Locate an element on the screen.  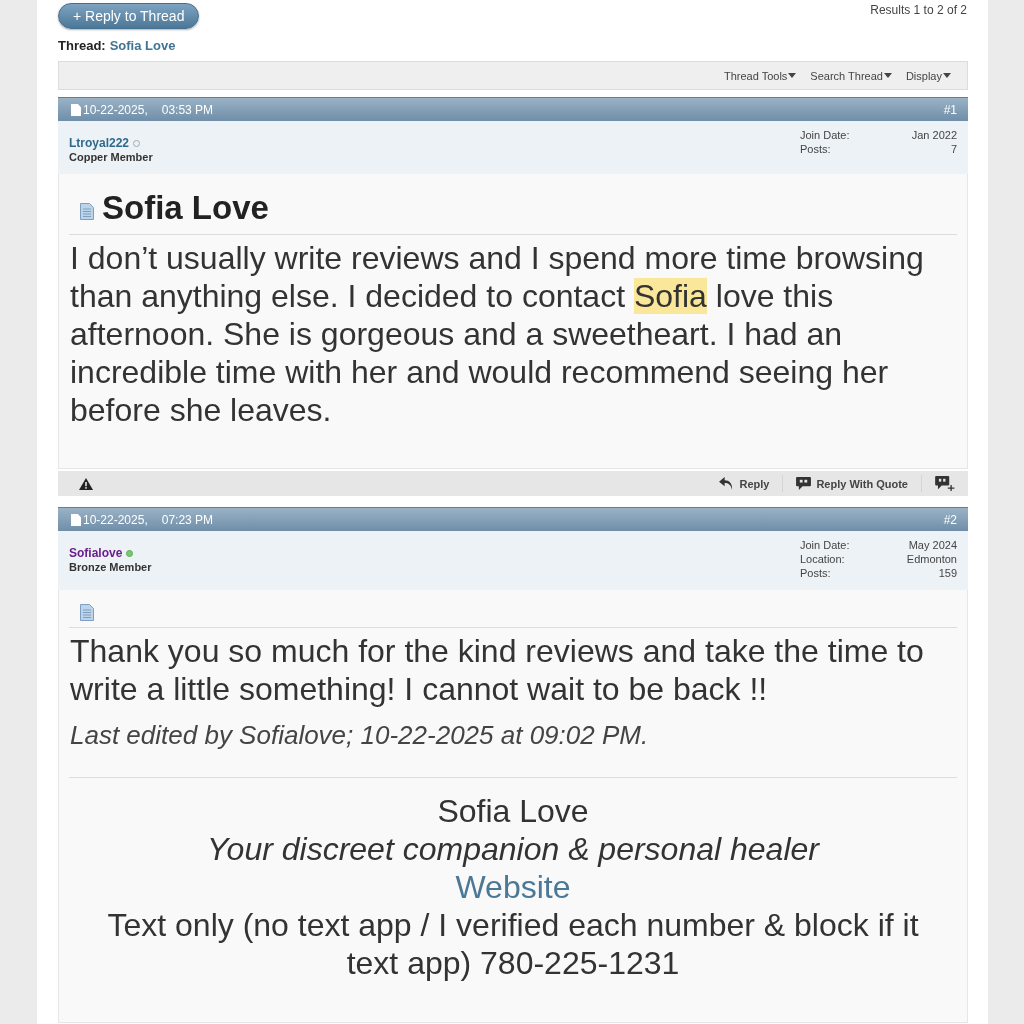
quote-bubble-icon is located at coordinates (804, 483).